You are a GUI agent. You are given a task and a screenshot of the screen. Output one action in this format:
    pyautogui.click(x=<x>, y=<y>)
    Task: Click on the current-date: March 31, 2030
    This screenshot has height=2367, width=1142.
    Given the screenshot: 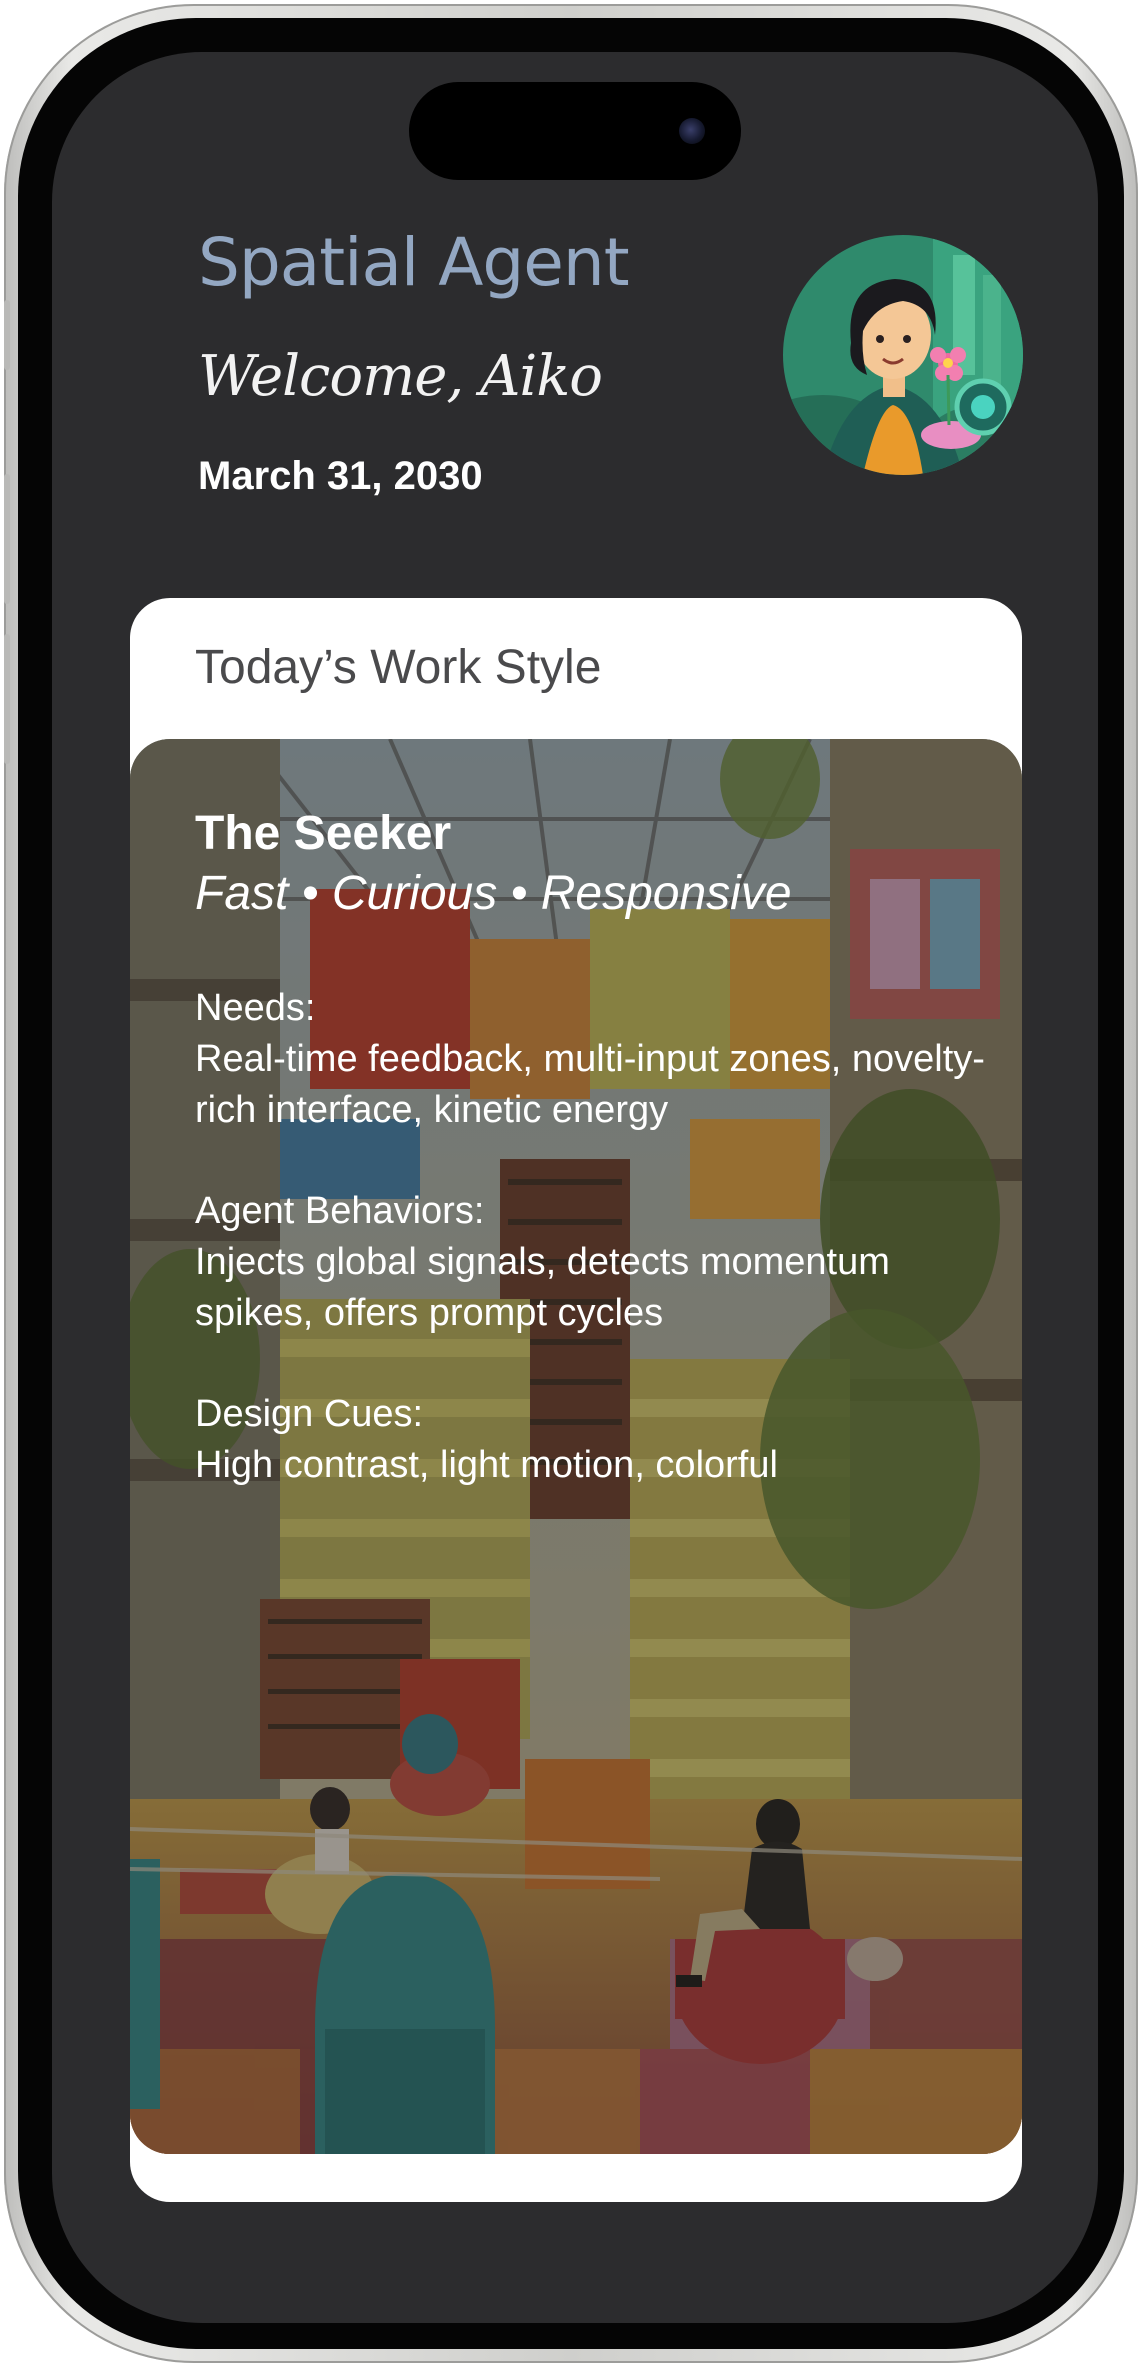 What is the action you would take?
    pyautogui.click(x=340, y=476)
    